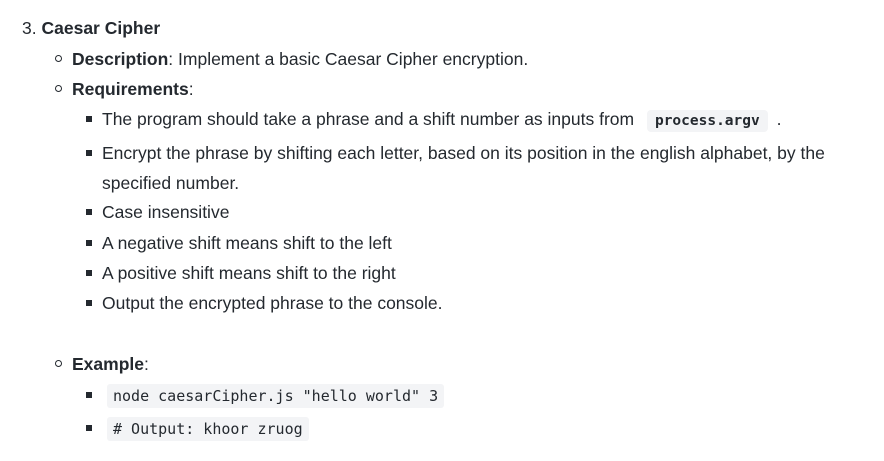 The width and height of the screenshot is (884, 461). I want to click on example-item: node caesarCipher.js "hello world" 3, so click(276, 395).